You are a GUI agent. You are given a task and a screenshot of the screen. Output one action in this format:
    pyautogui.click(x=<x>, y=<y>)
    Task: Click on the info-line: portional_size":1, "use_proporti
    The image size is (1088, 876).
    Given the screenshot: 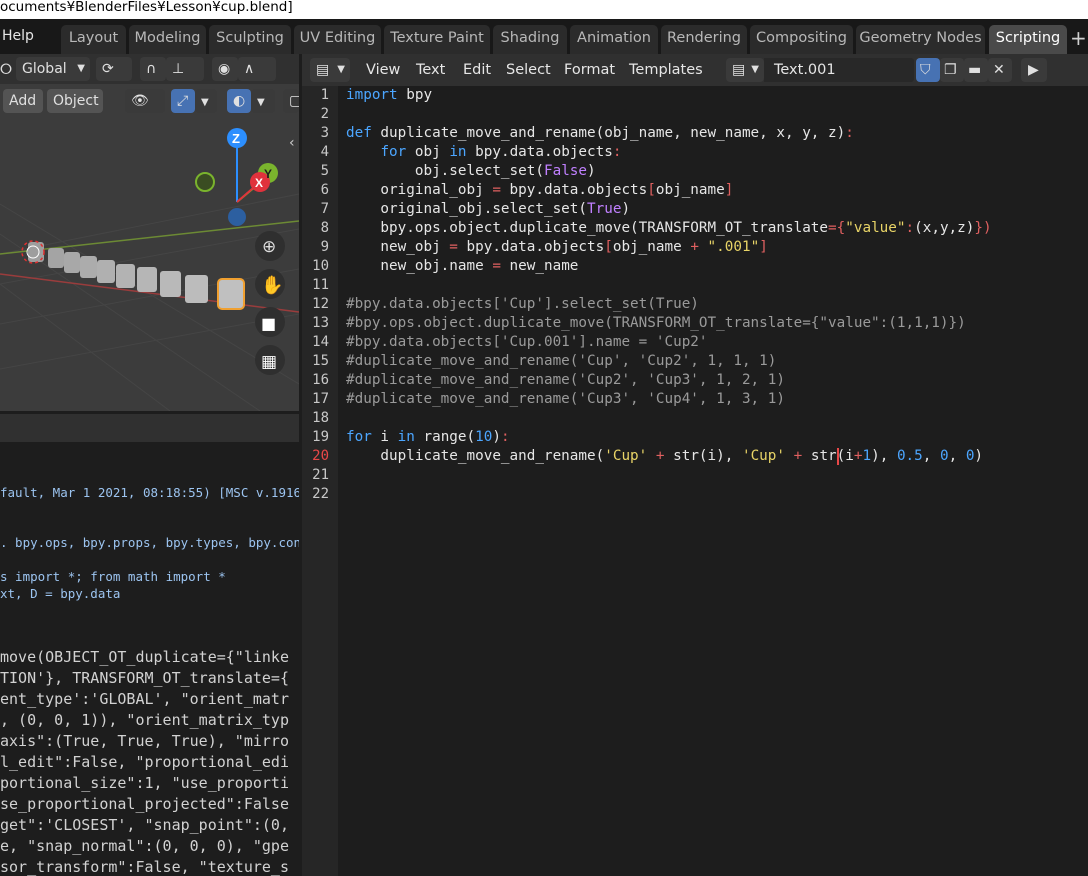 What is the action you would take?
    pyautogui.click(x=144, y=783)
    